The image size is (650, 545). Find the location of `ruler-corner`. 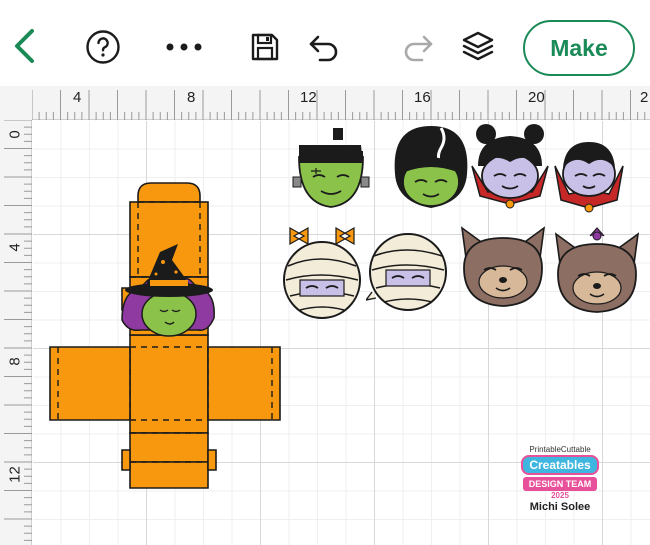

ruler-corner is located at coordinates (16, 103).